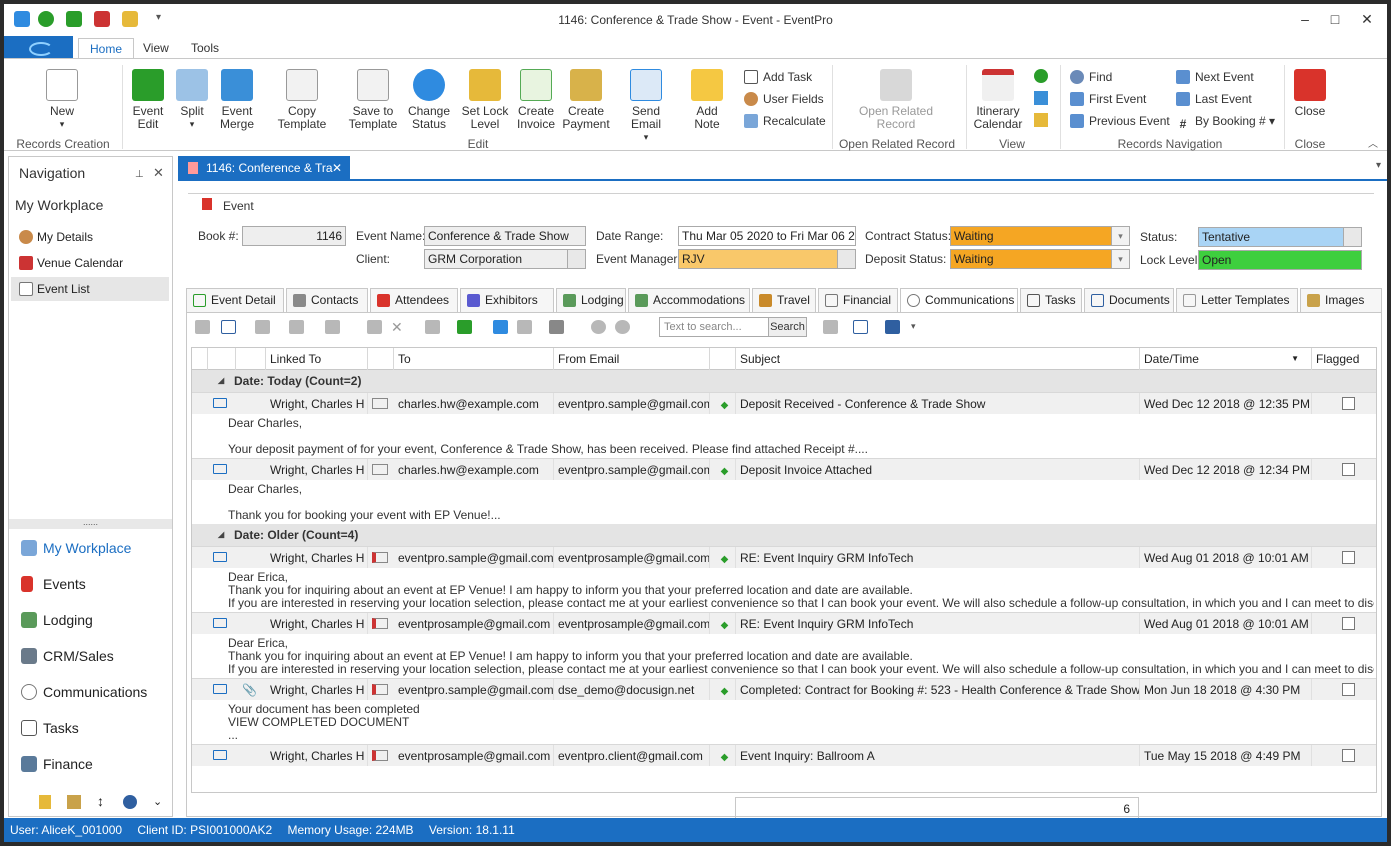 The height and width of the screenshot is (846, 1391). Describe the element at coordinates (90, 620) in the screenshot. I see `module-lodging: Lodging` at that location.